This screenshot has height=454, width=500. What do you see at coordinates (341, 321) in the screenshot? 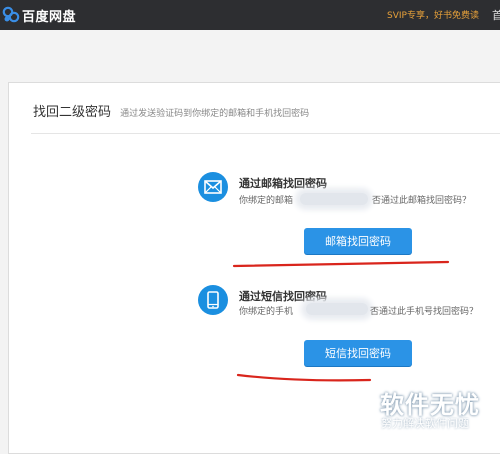
I see `red-annotation-lines` at bounding box center [341, 321].